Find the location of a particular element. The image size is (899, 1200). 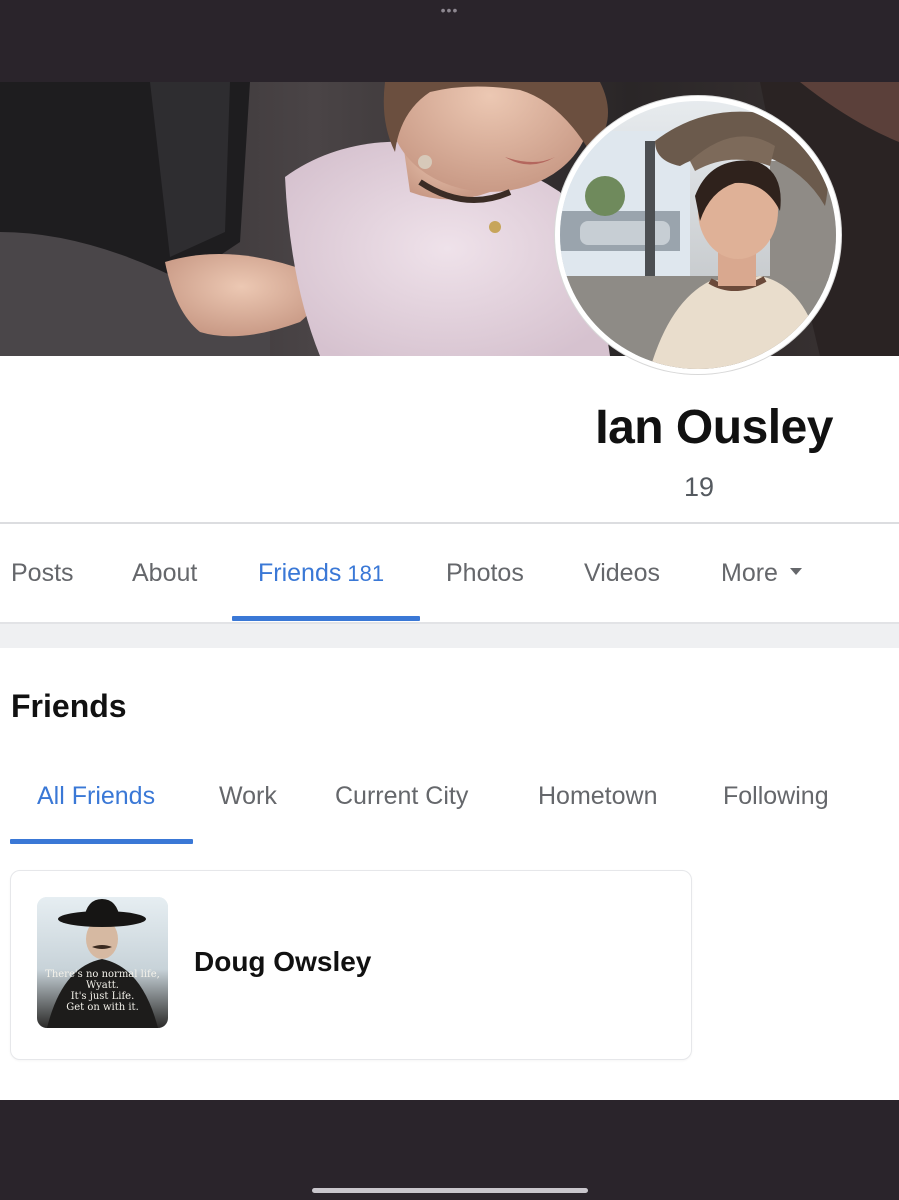

tab-more: More is located at coordinates (761, 573).